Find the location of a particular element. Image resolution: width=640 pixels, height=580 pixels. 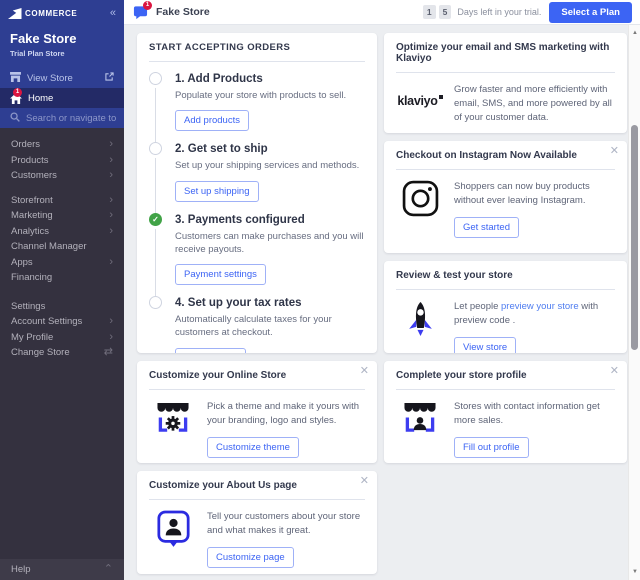

sidebar-store-plan: Trial Plan Store is located at coordinates (37, 53).